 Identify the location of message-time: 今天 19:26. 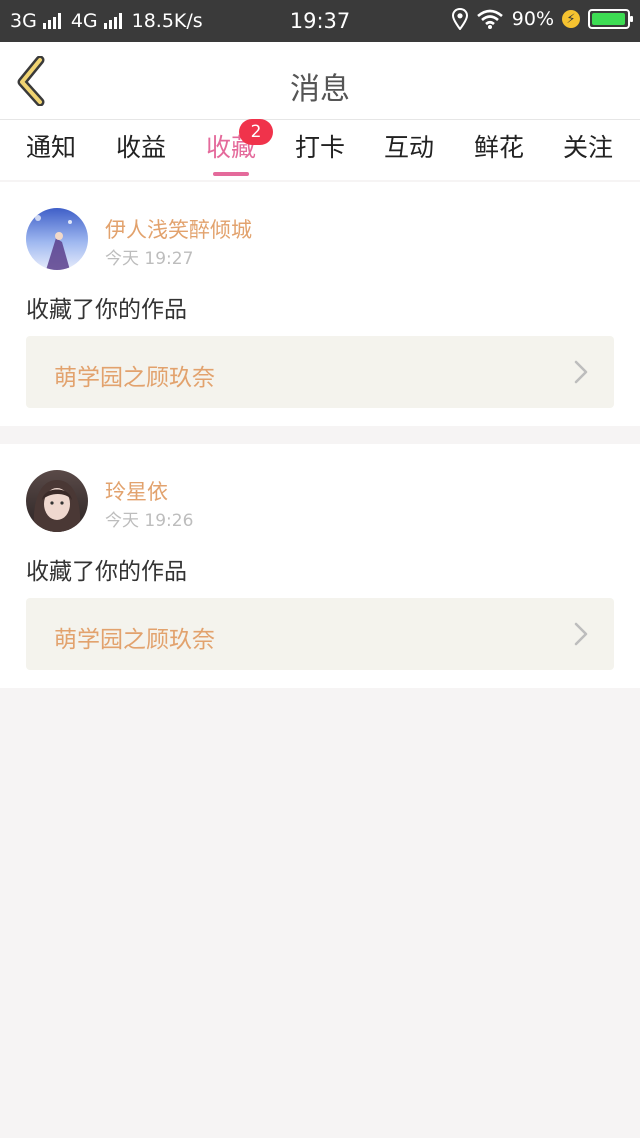
(149, 521).